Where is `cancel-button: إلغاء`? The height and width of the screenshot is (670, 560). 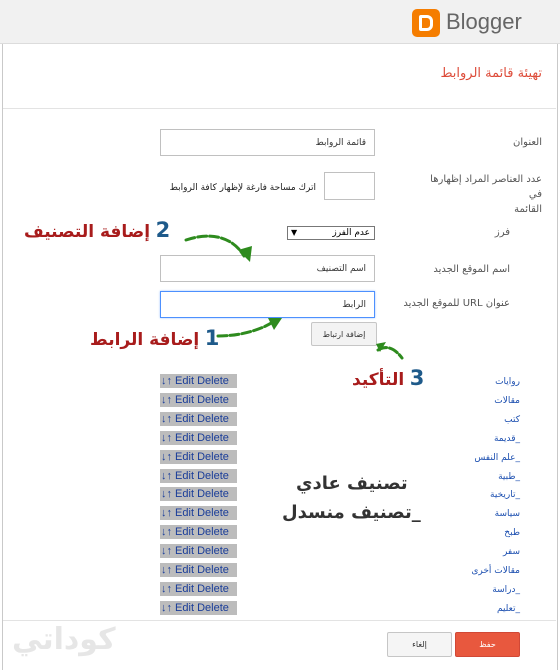 cancel-button: إلغاء is located at coordinates (419, 644).